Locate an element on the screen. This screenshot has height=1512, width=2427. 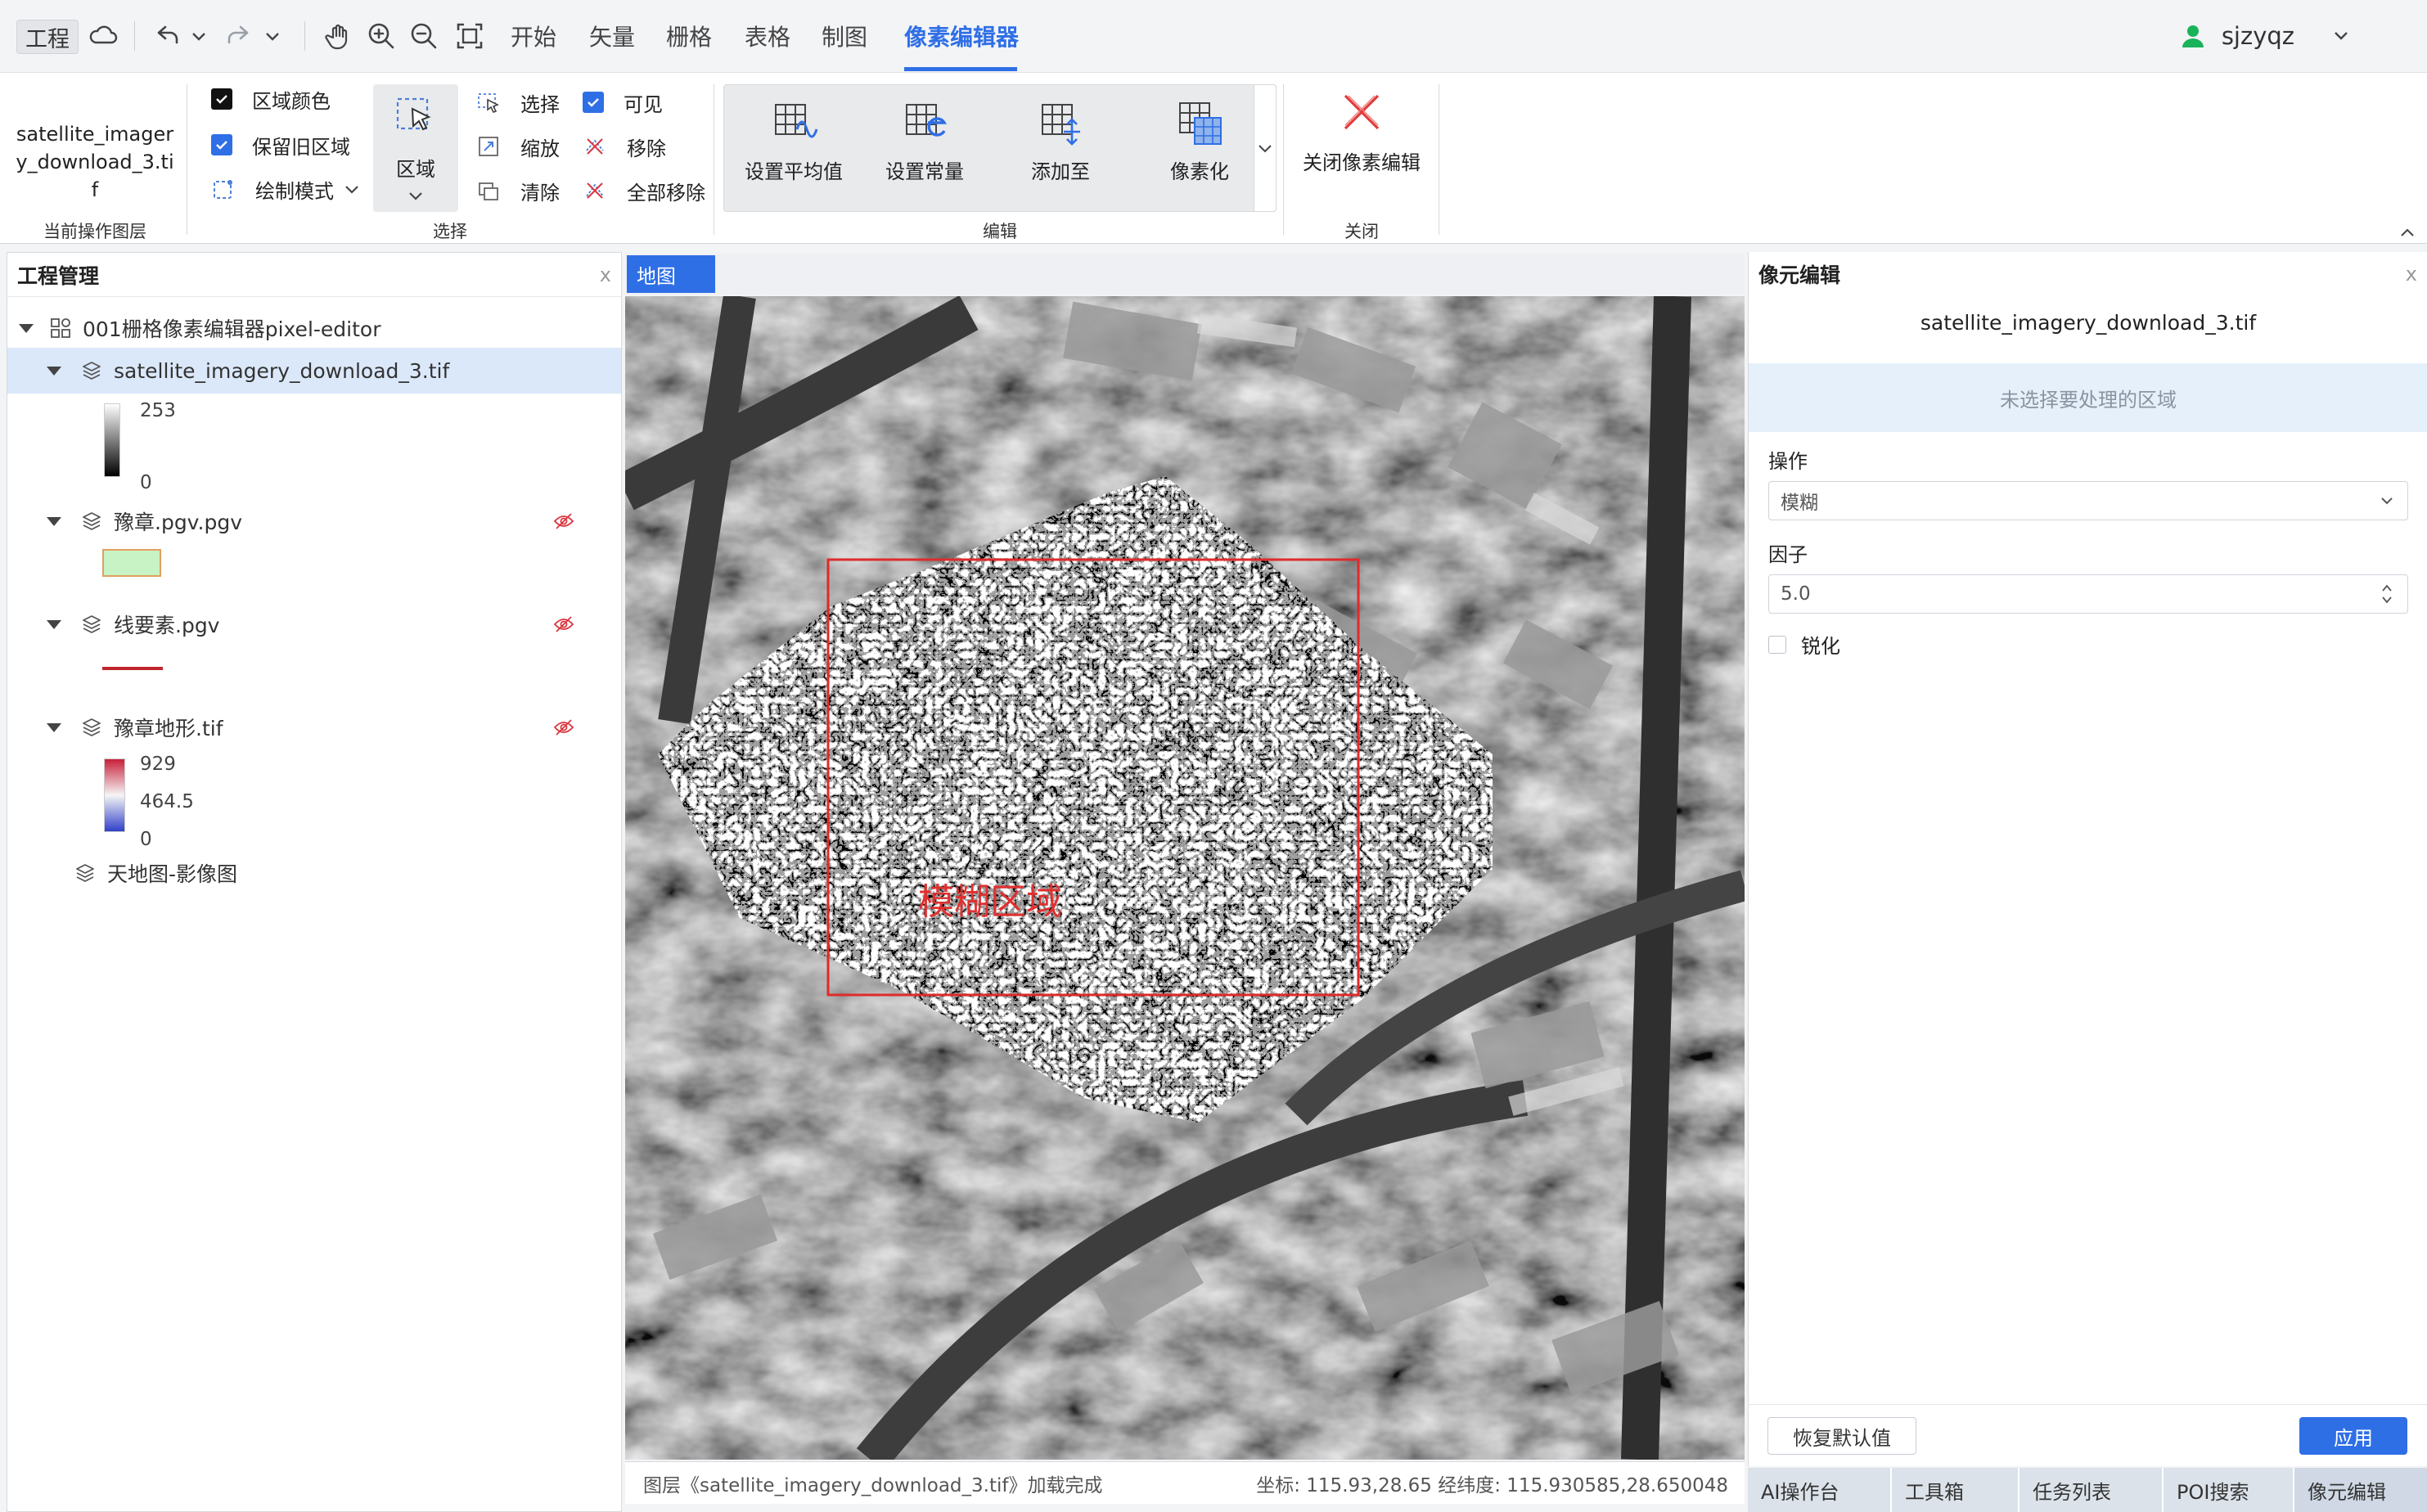
keep-old-region-checkbox: 保留旧区域 is located at coordinates (280, 146).